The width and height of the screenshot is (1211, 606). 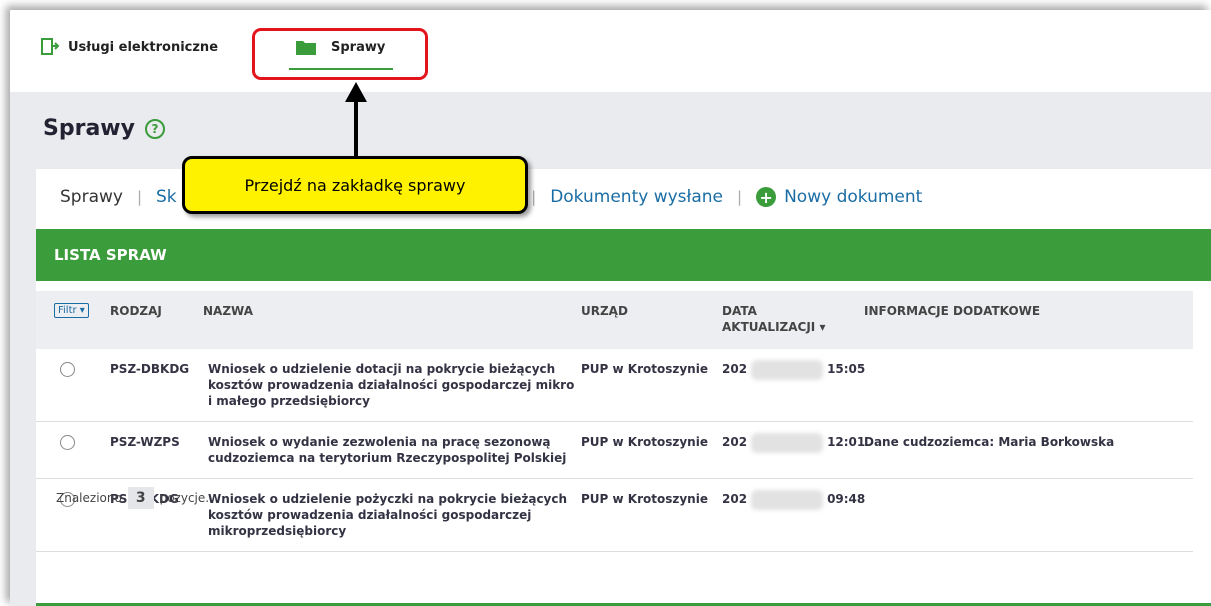 I want to click on callout-arrow-line, so click(x=356, y=128).